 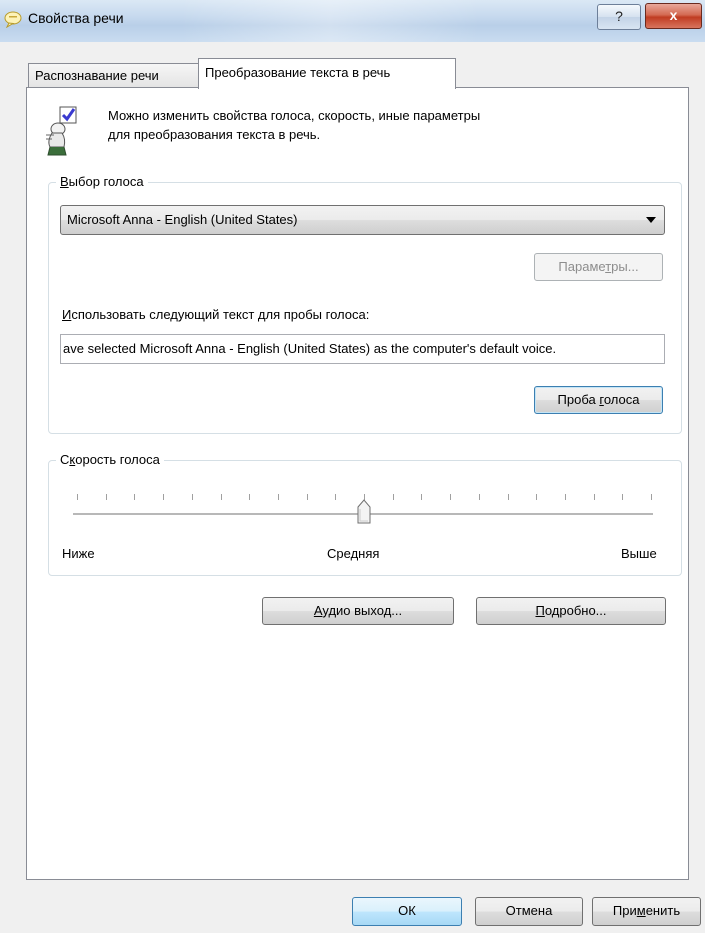 What do you see at coordinates (364, 512) in the screenshot?
I see `speed-slider-thumb` at bounding box center [364, 512].